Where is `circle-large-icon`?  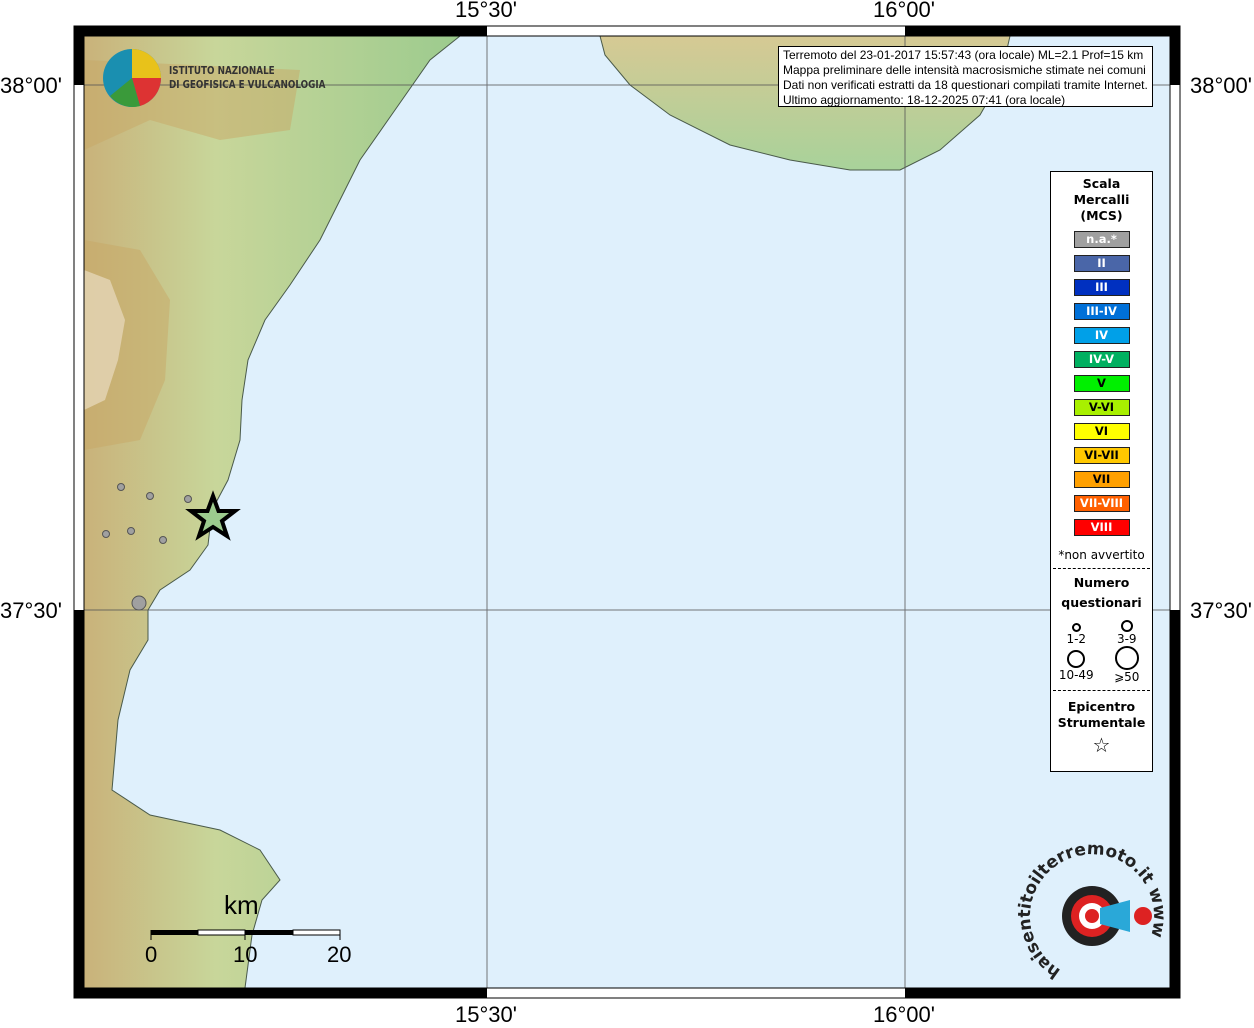 circle-large-icon is located at coordinates (1076, 659).